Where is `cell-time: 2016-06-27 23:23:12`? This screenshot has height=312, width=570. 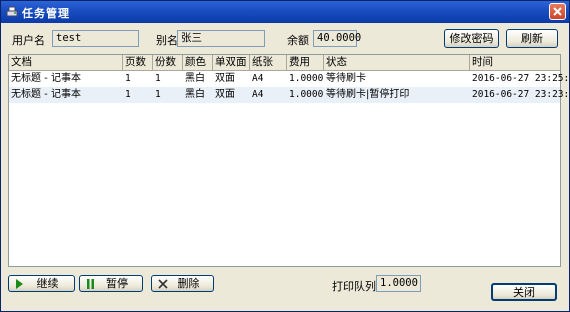 cell-time: 2016-06-27 23:23:12 is located at coordinates (521, 94).